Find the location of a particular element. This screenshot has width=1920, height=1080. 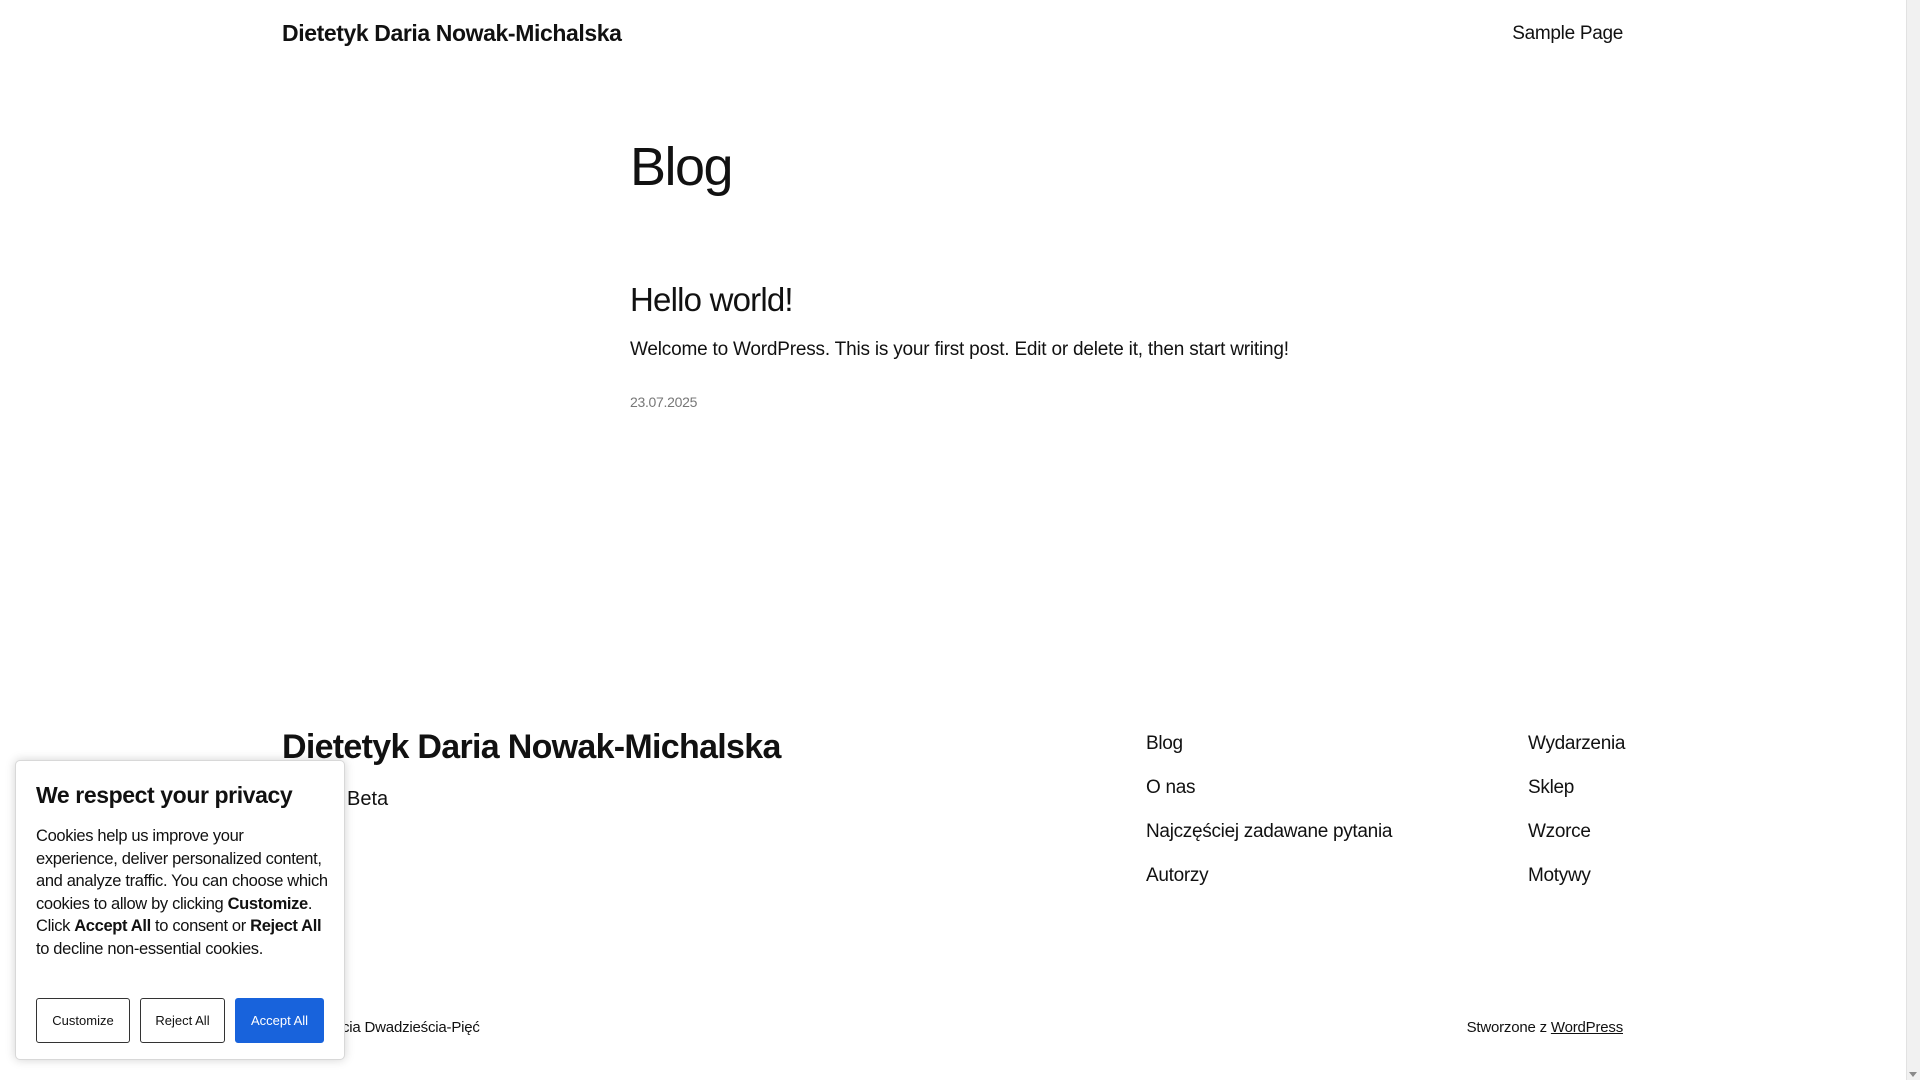

footer-powered-by: Stworzone z WordPress is located at coordinates (1545, 1027).